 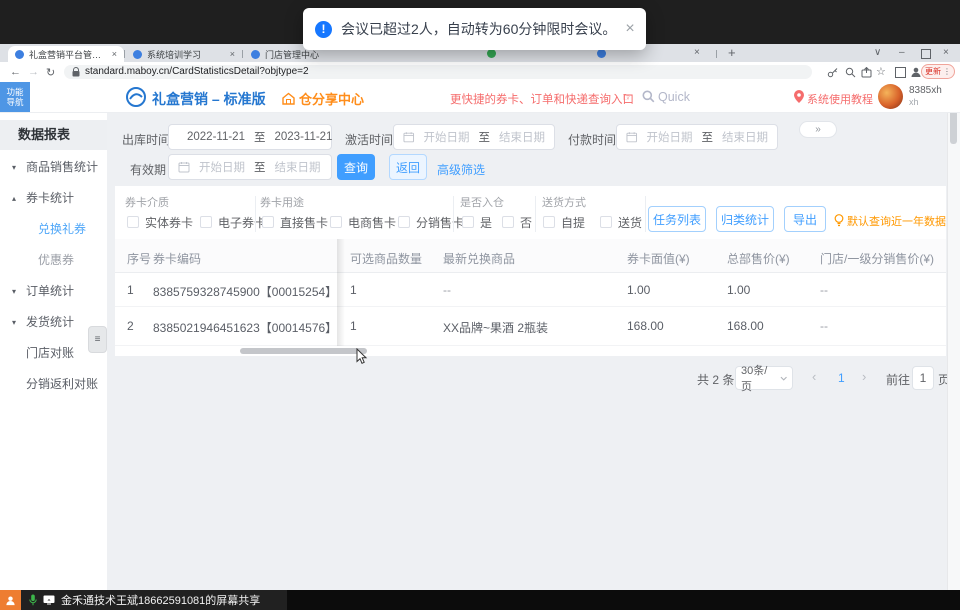 What do you see at coordinates (947, 71) in the screenshot?
I see `kebab-menu-icon: ⋮` at bounding box center [947, 71].